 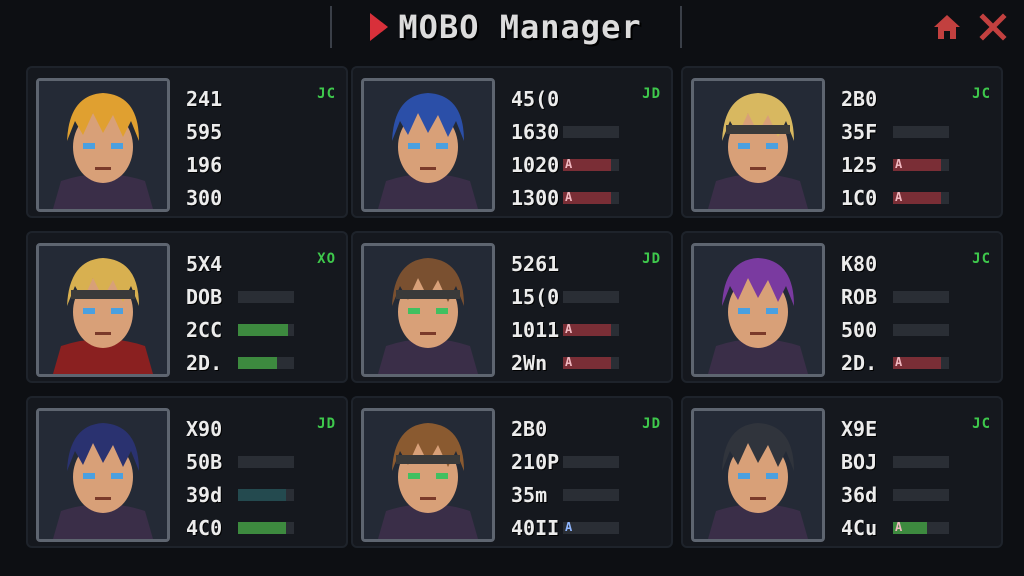 What do you see at coordinates (187, 307) in the screenshot?
I see `hero-card: XO 5X4 DOB 2CC 2D.` at bounding box center [187, 307].